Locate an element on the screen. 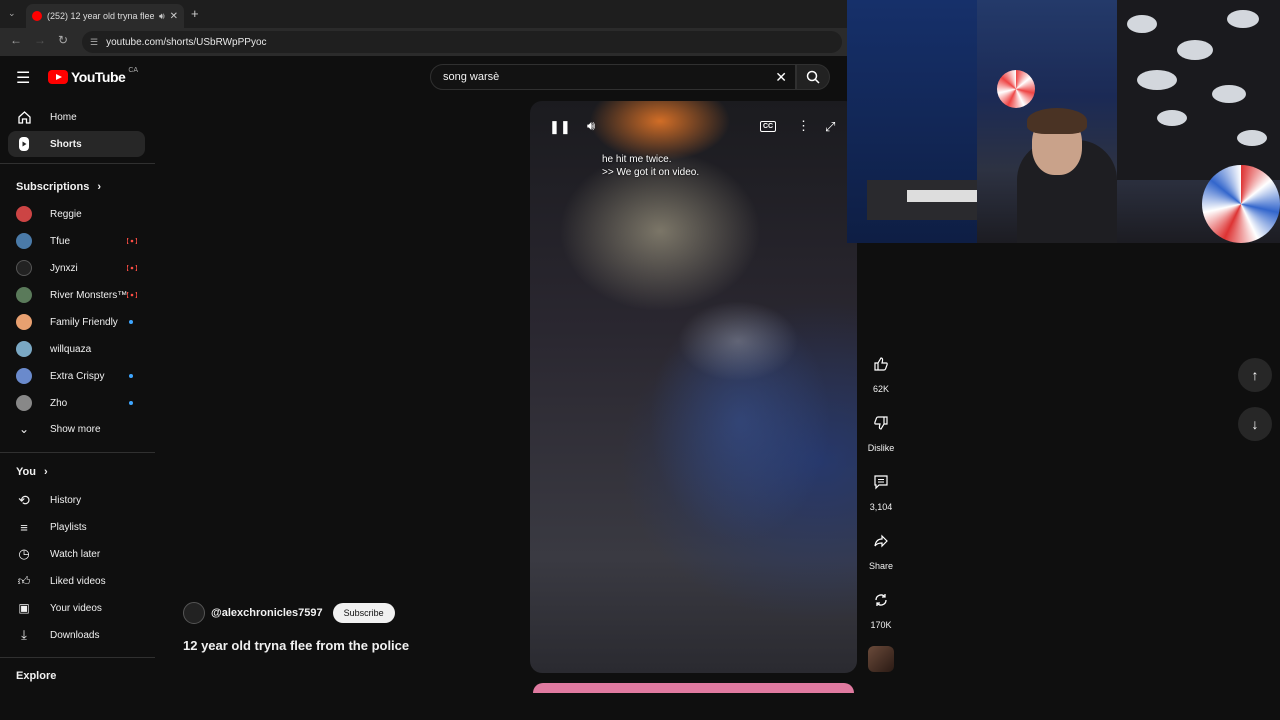  sidebar-item-downloads: ⤓ Downloads is located at coordinates (76, 635).